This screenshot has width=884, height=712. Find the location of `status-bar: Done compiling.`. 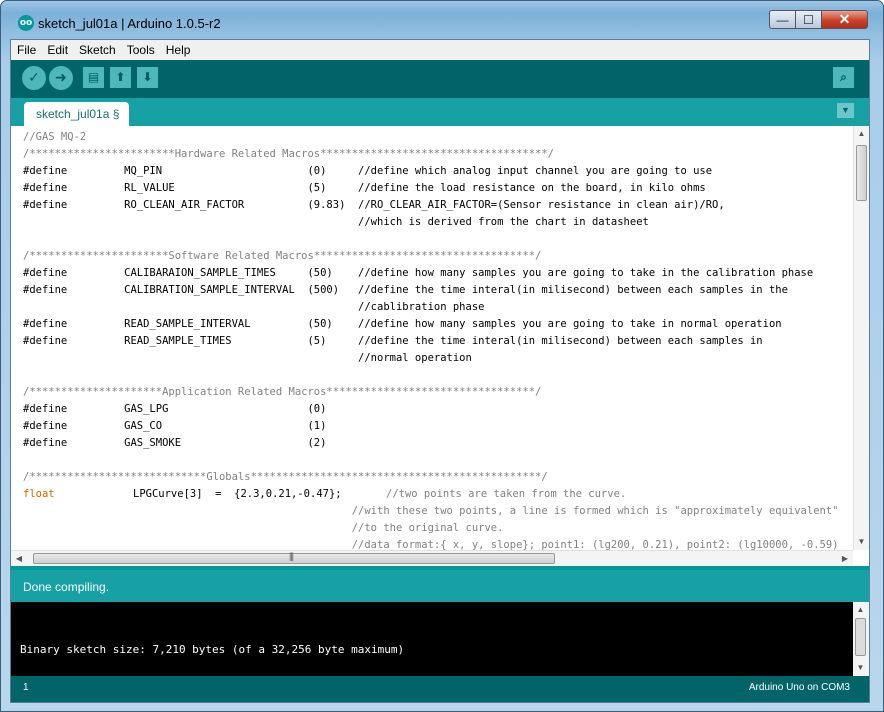

status-bar: Done compiling. is located at coordinates (440, 584).